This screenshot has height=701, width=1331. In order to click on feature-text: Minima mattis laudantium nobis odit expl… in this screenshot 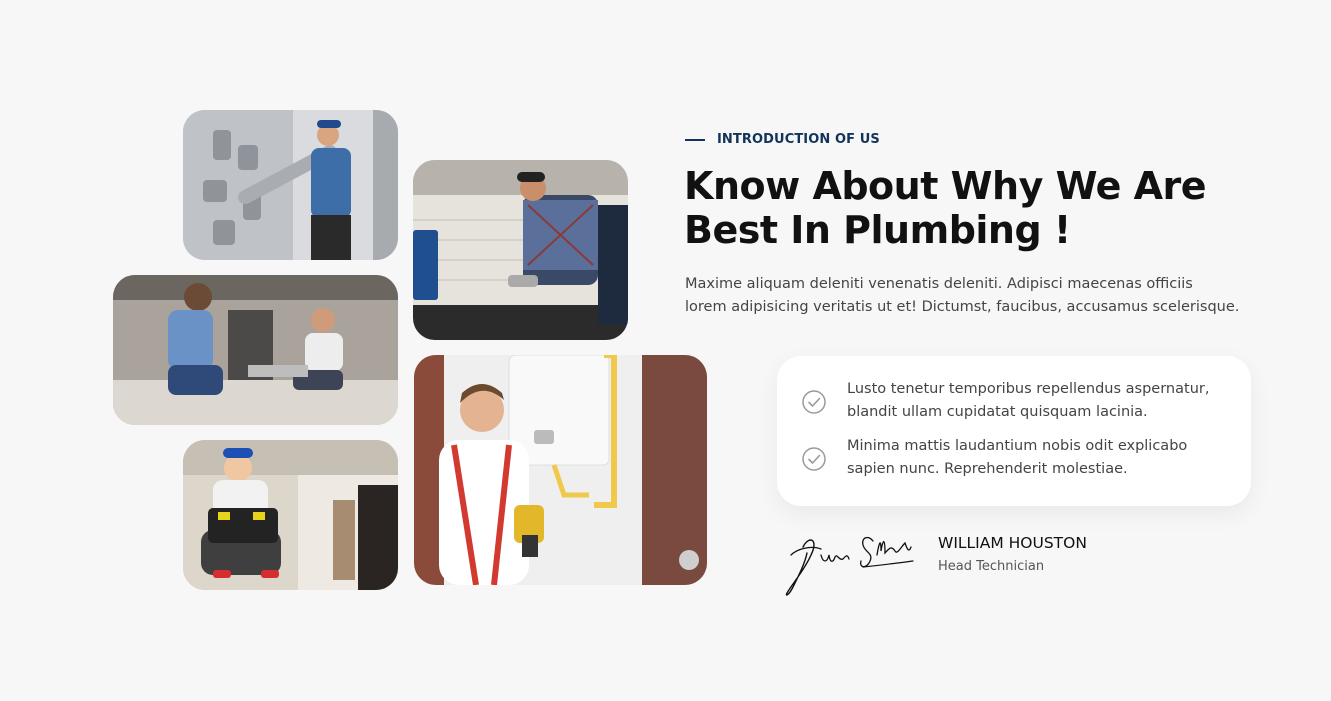, I will do `click(1042, 458)`.